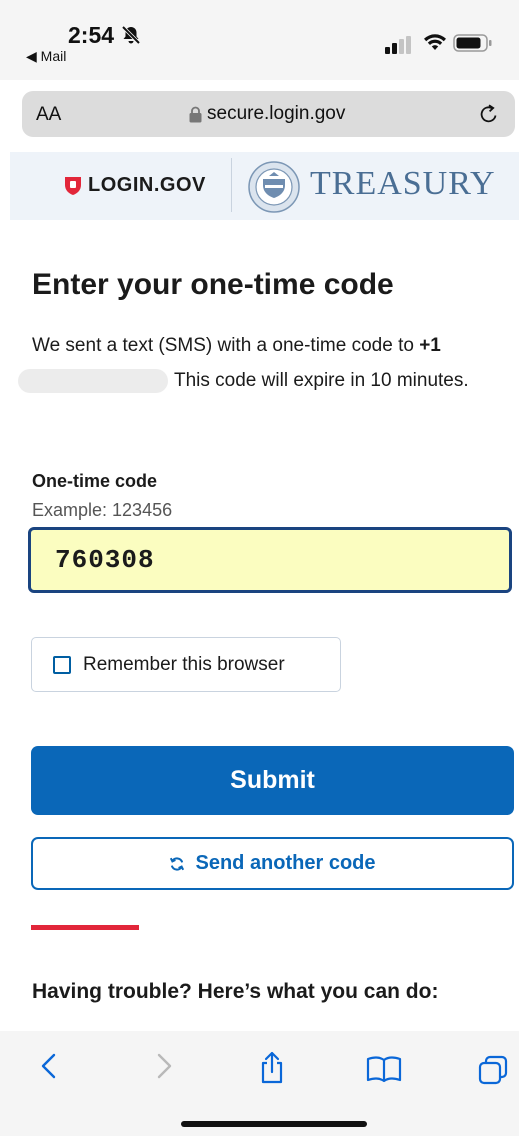 The width and height of the screenshot is (519, 1136). What do you see at coordinates (430, 345) in the screenshot?
I see `phone-prefix: +1` at bounding box center [430, 345].